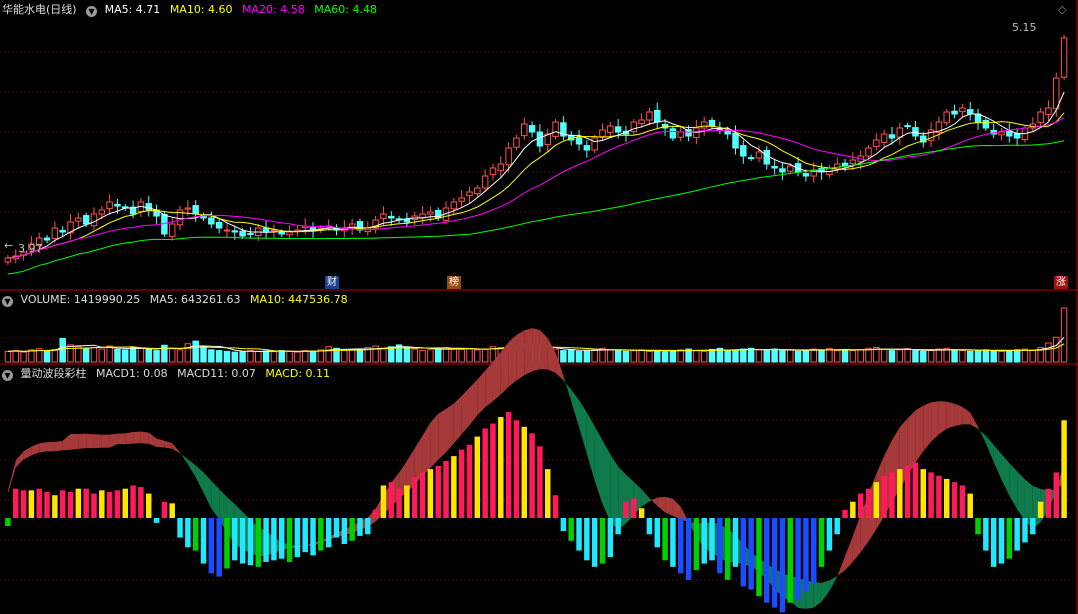 This screenshot has height=614, width=1078. What do you see at coordinates (92, 11) in the screenshot?
I see `settings-toggle-icon: ▼` at bounding box center [92, 11].